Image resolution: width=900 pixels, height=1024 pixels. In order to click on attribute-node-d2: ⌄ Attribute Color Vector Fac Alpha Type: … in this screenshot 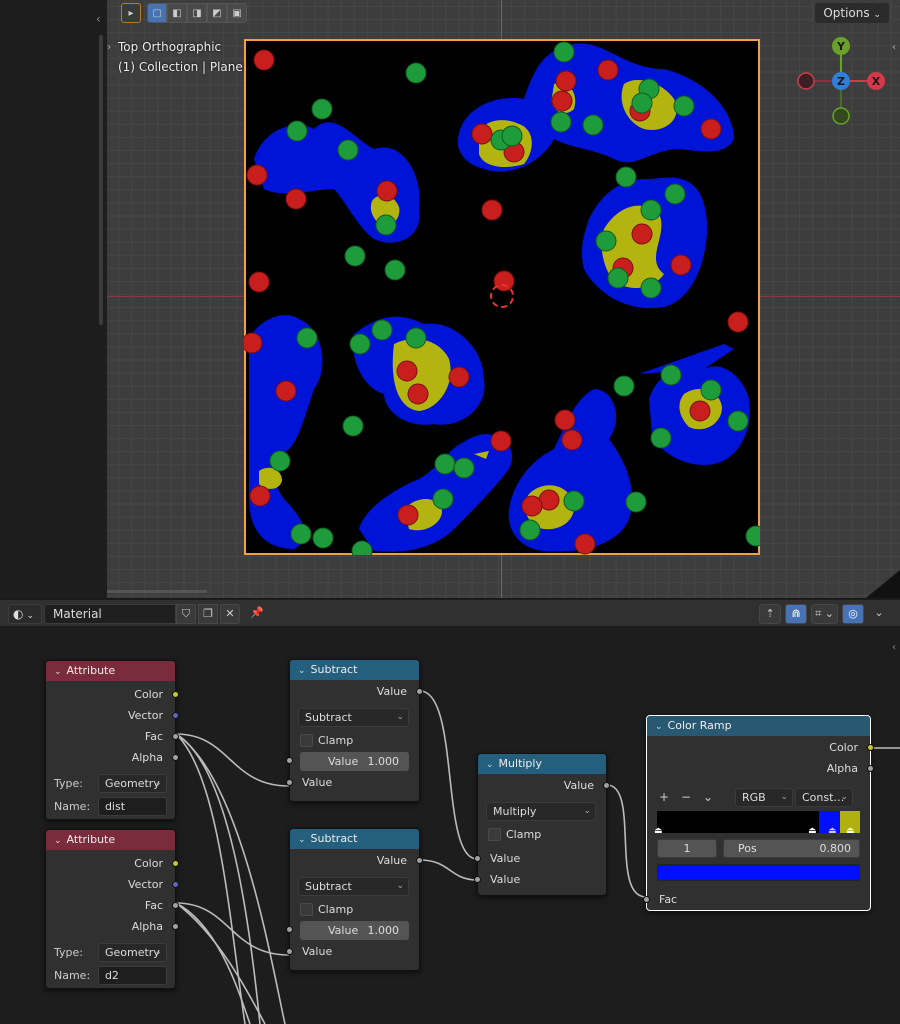, I will do `click(112, 909)`.